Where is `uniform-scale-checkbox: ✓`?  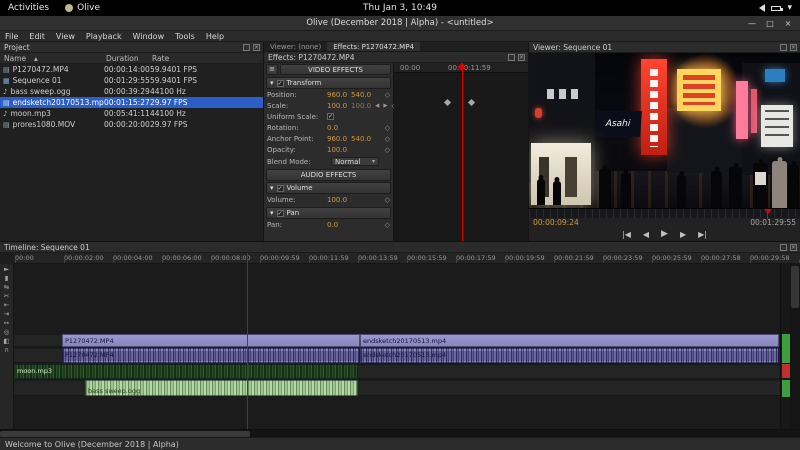 uniform-scale-checkbox: ✓ is located at coordinates (330, 116).